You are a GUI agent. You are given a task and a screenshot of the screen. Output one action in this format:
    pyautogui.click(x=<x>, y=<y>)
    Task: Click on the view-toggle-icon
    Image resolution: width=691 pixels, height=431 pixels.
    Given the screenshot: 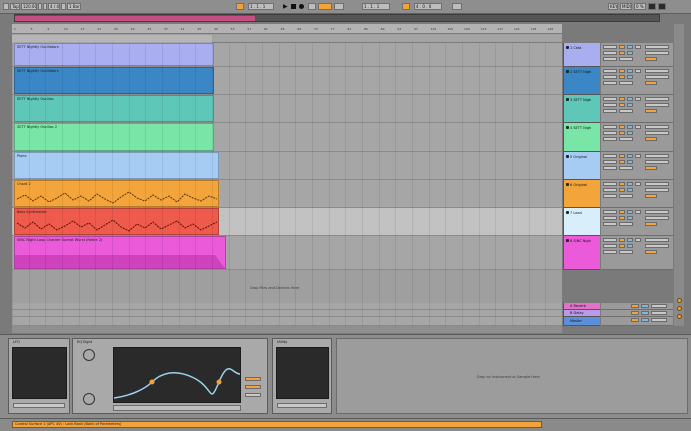 What is the action you would take?
    pyautogui.click(x=679, y=316)
    